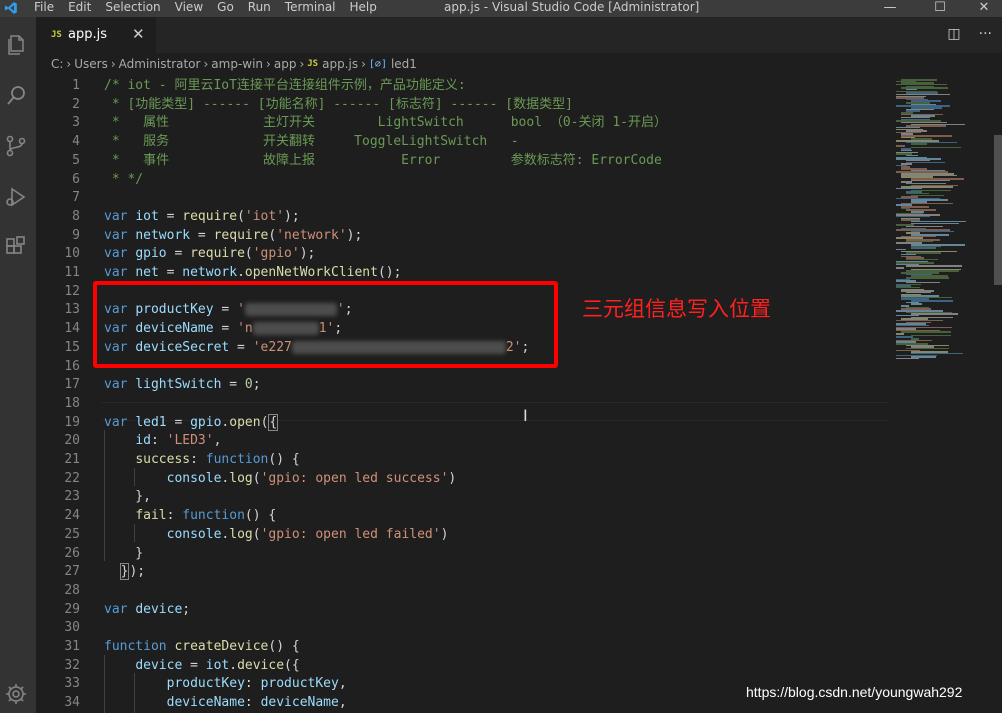  I want to click on code-token: * 服务 开关翻转 ToggleLightSwitch -, so click(311, 142).